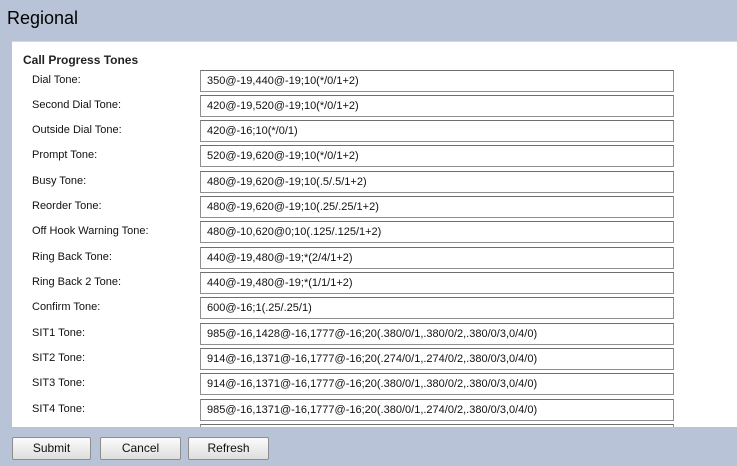 The height and width of the screenshot is (466, 737). Describe the element at coordinates (228, 448) in the screenshot. I see `refresh-button: Refresh` at that location.